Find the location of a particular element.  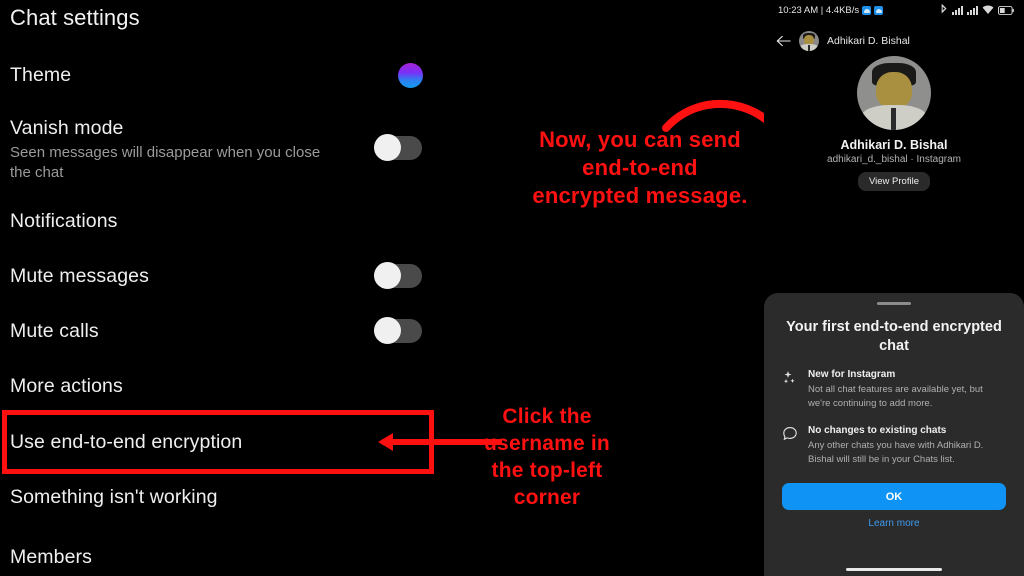

vanish-mode-toggle is located at coordinates (398, 147).